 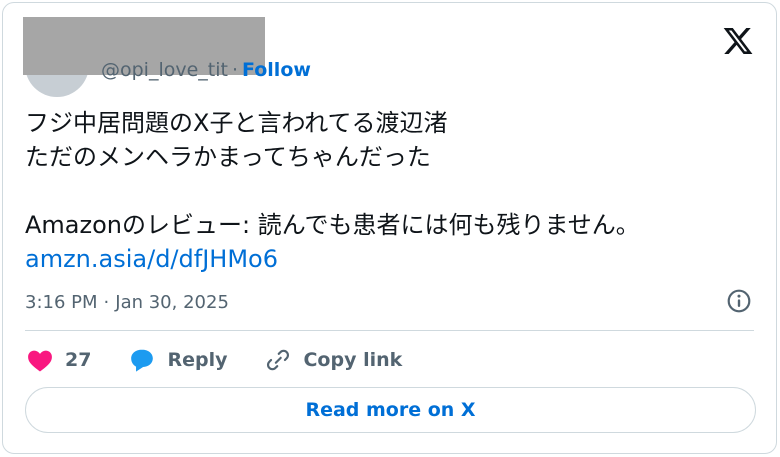 What do you see at coordinates (276, 70) in the screenshot?
I see `follow-button: Follow` at bounding box center [276, 70].